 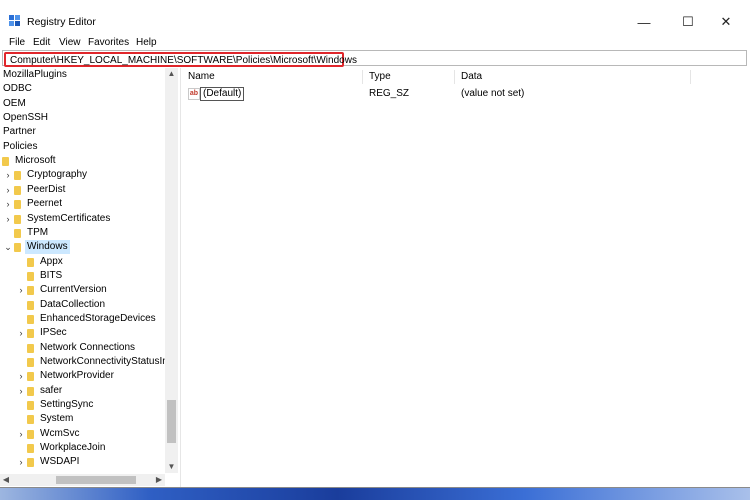 I want to click on tree-item: › IPSec, so click(x=82, y=333).